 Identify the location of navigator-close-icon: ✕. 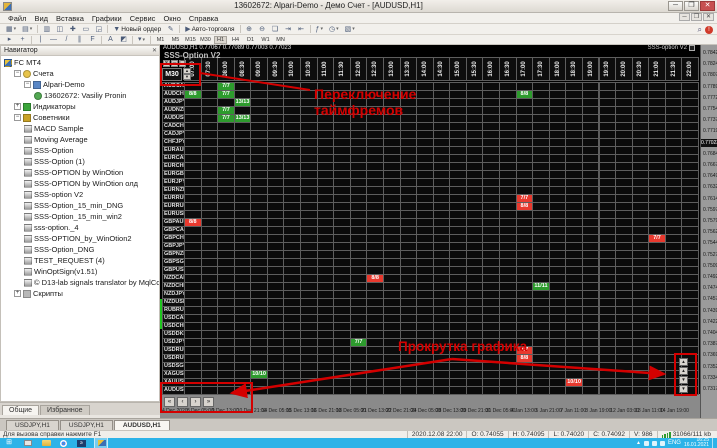
(154, 50).